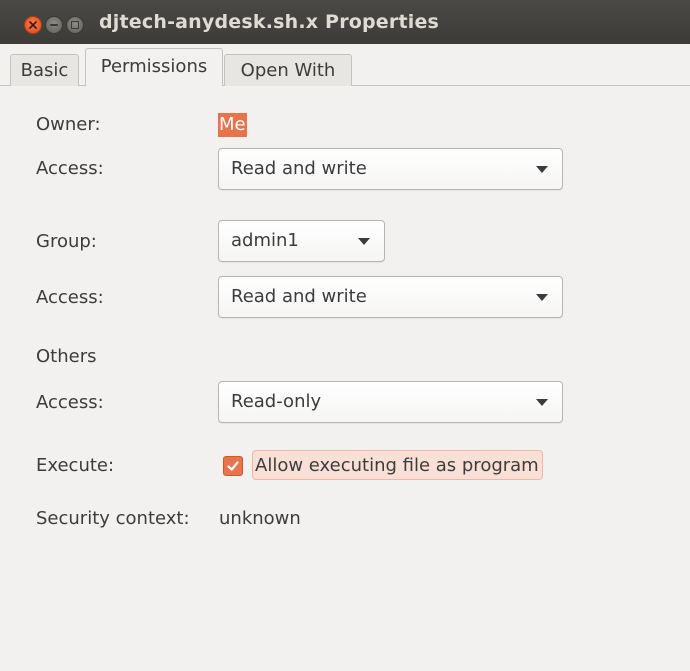 The height and width of the screenshot is (671, 690). I want to click on others-access-value: Read-only, so click(276, 401).